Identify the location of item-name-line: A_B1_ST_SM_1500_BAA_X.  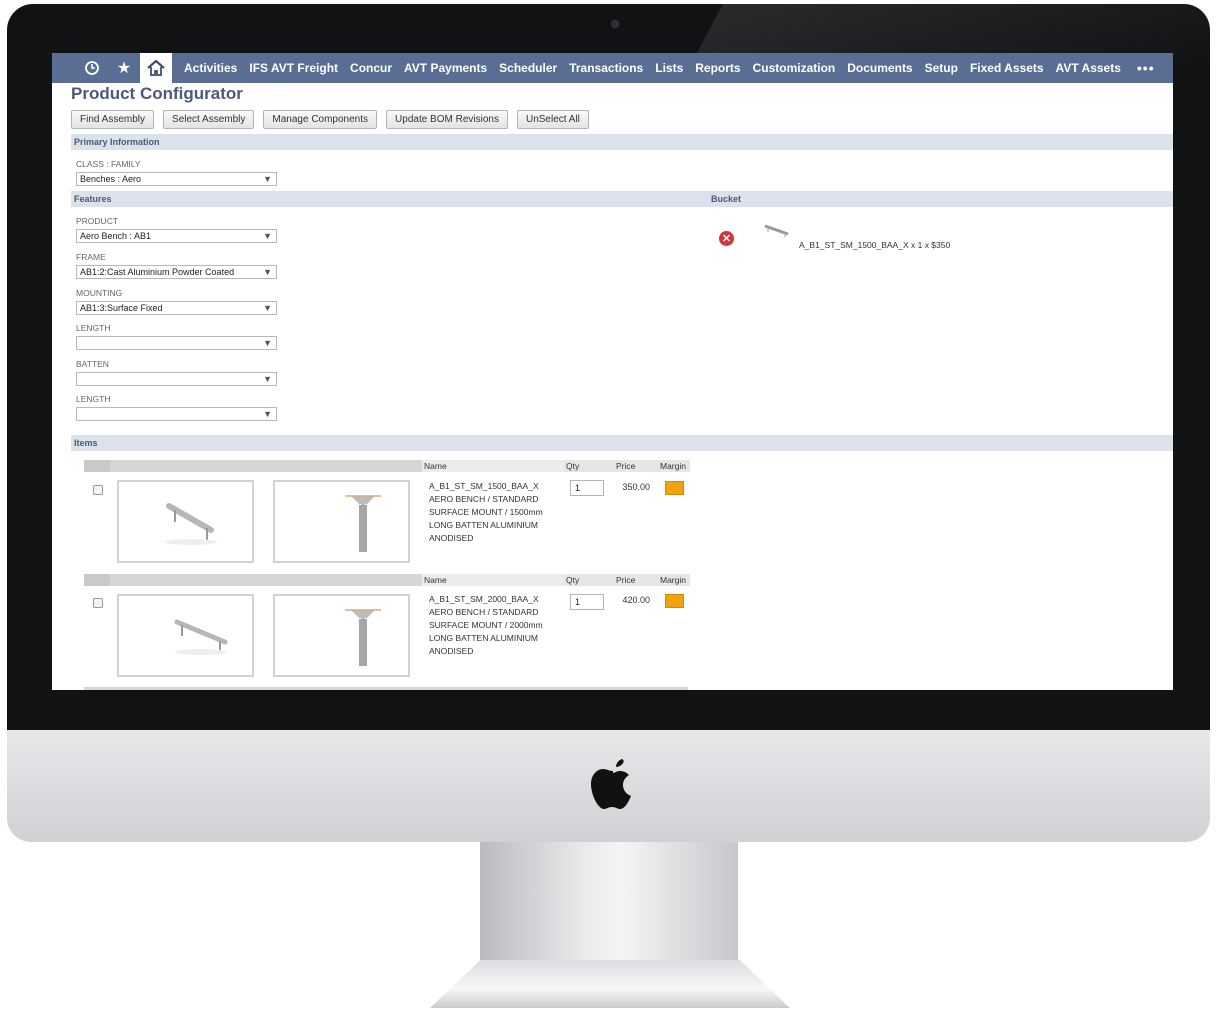
(484, 486).